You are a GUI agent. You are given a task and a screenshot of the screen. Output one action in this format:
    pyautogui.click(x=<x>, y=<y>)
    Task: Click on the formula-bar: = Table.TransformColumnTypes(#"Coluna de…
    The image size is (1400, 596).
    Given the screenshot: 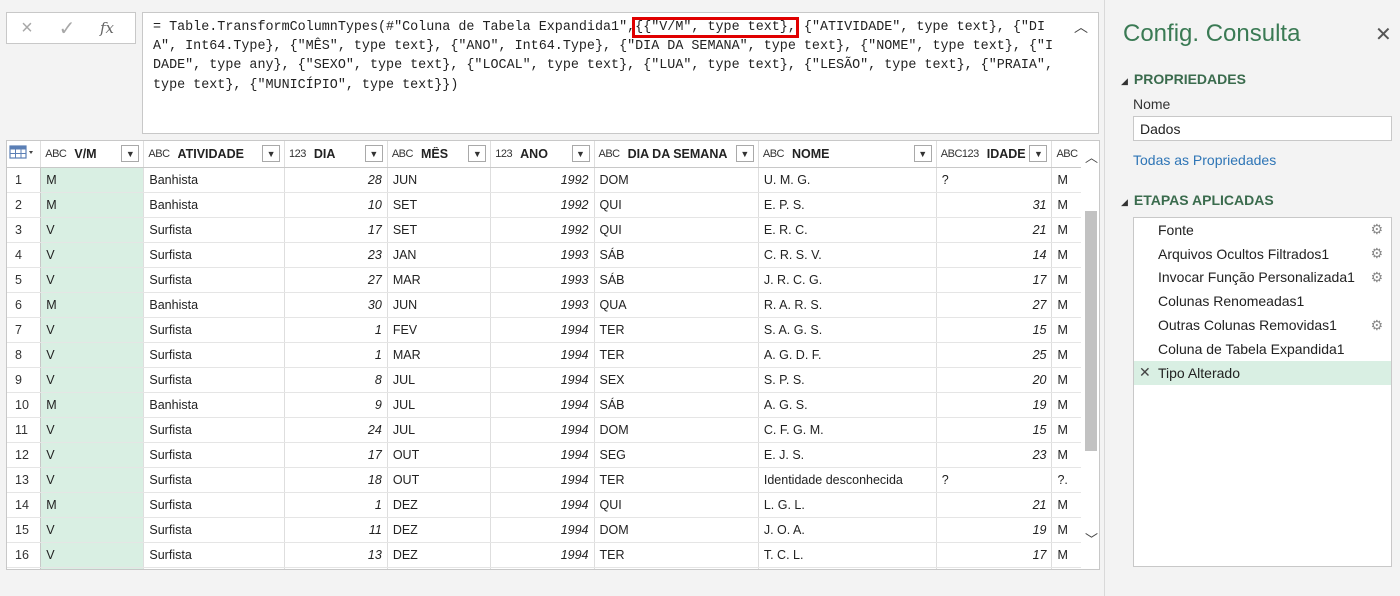 What is the action you would take?
    pyautogui.click(x=620, y=73)
    